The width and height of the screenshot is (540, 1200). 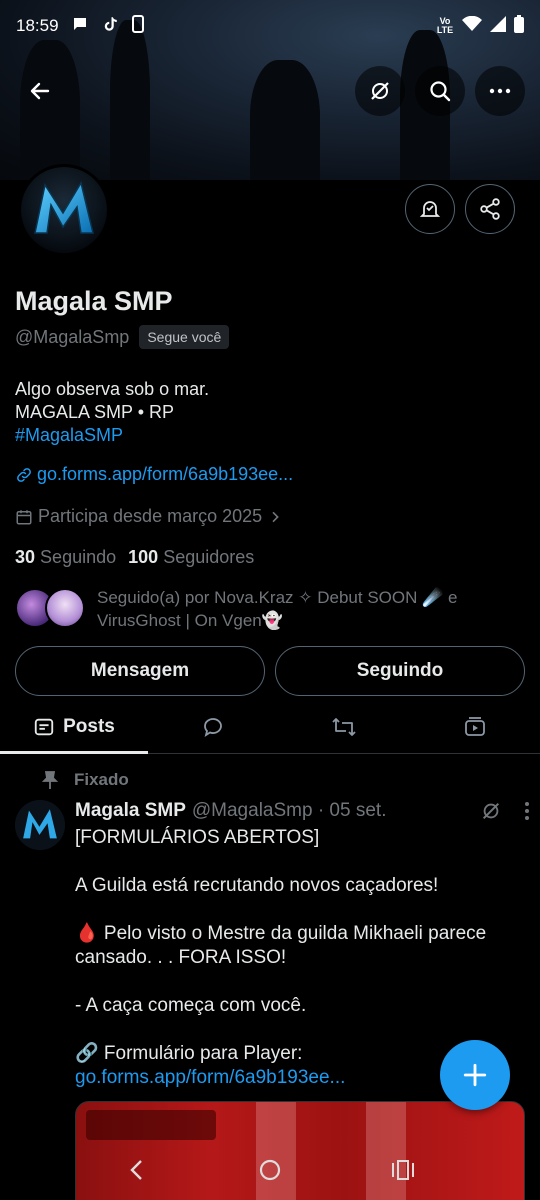 I want to click on post-header: Magala SMP @MagalaSmp · 05 set., so click(x=302, y=811).